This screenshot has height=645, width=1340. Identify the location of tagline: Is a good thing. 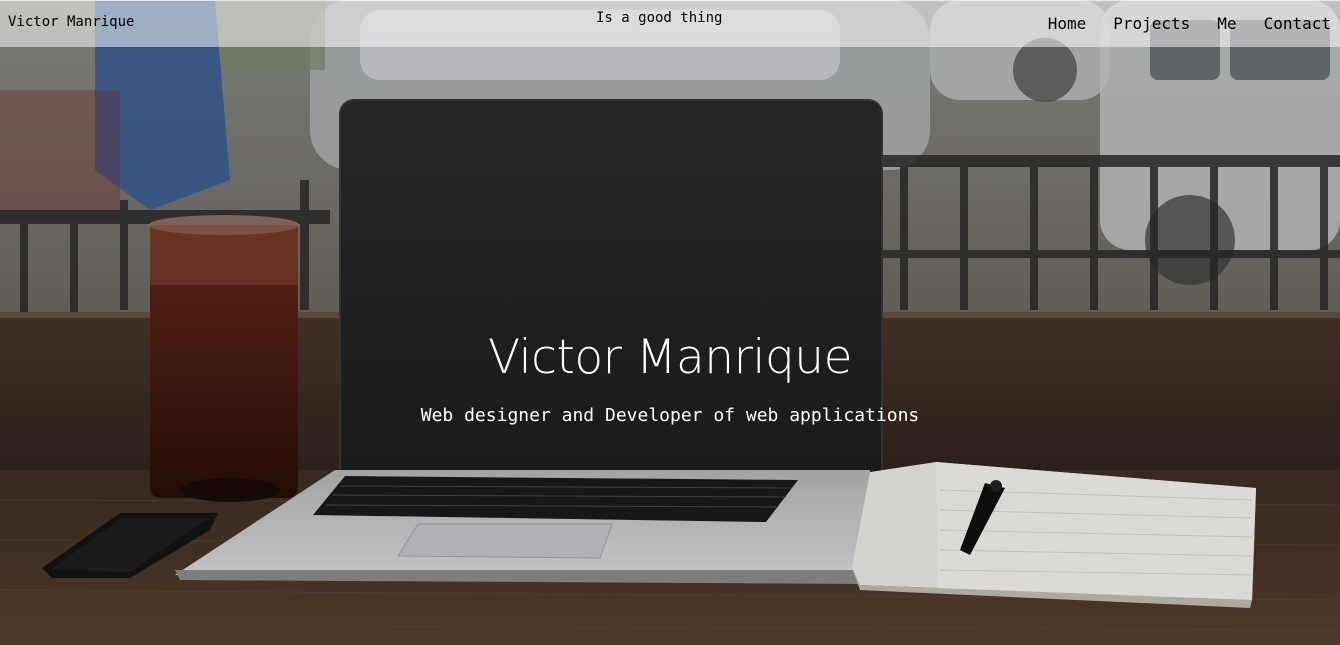
(659, 18).